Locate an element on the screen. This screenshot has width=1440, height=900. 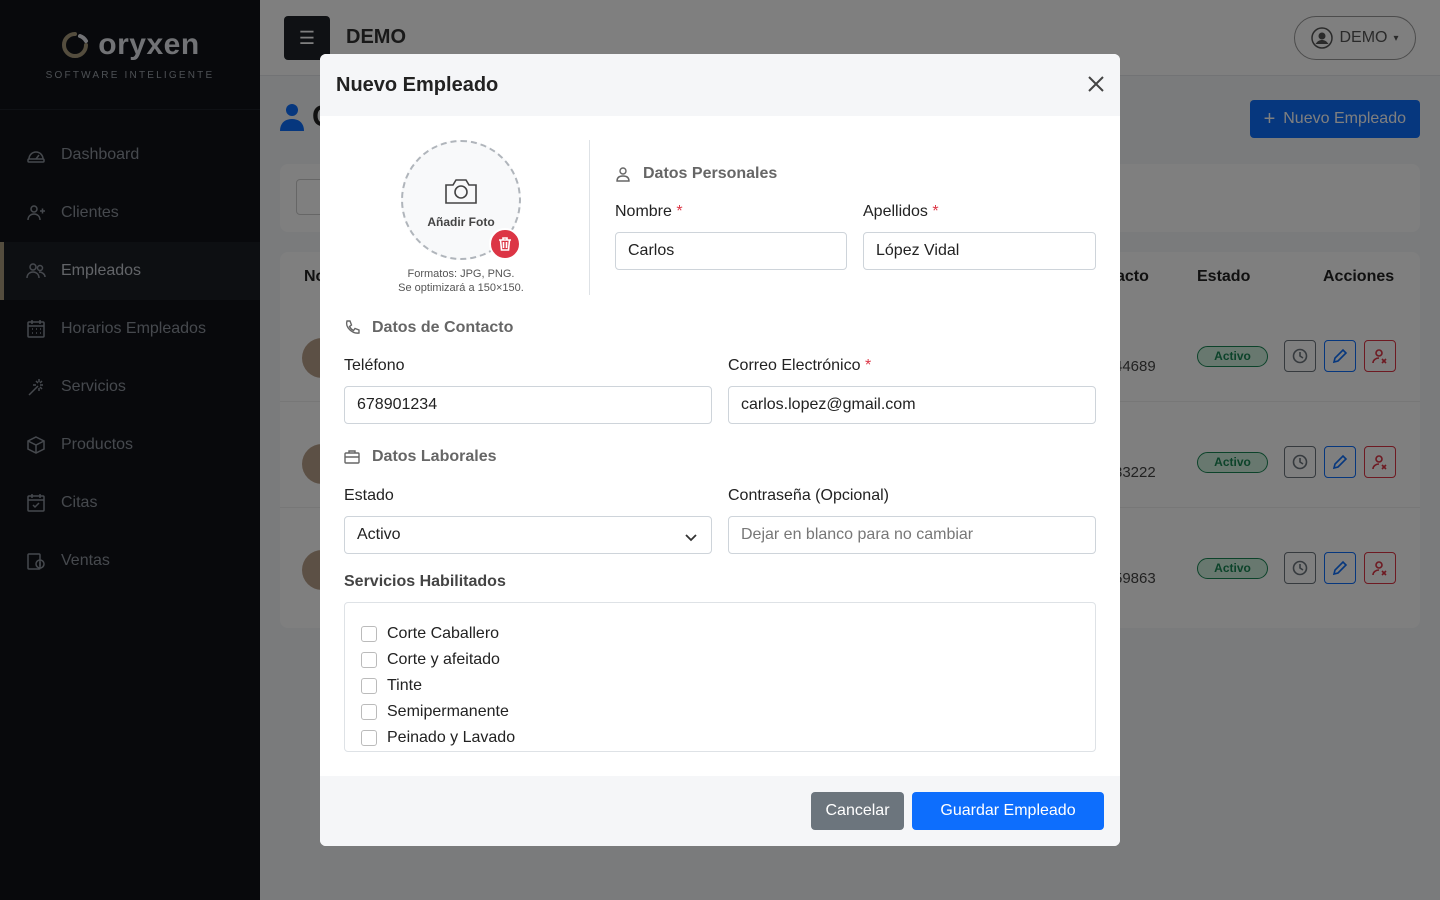
modal-header: Nuevo Empleado is located at coordinates (720, 85).